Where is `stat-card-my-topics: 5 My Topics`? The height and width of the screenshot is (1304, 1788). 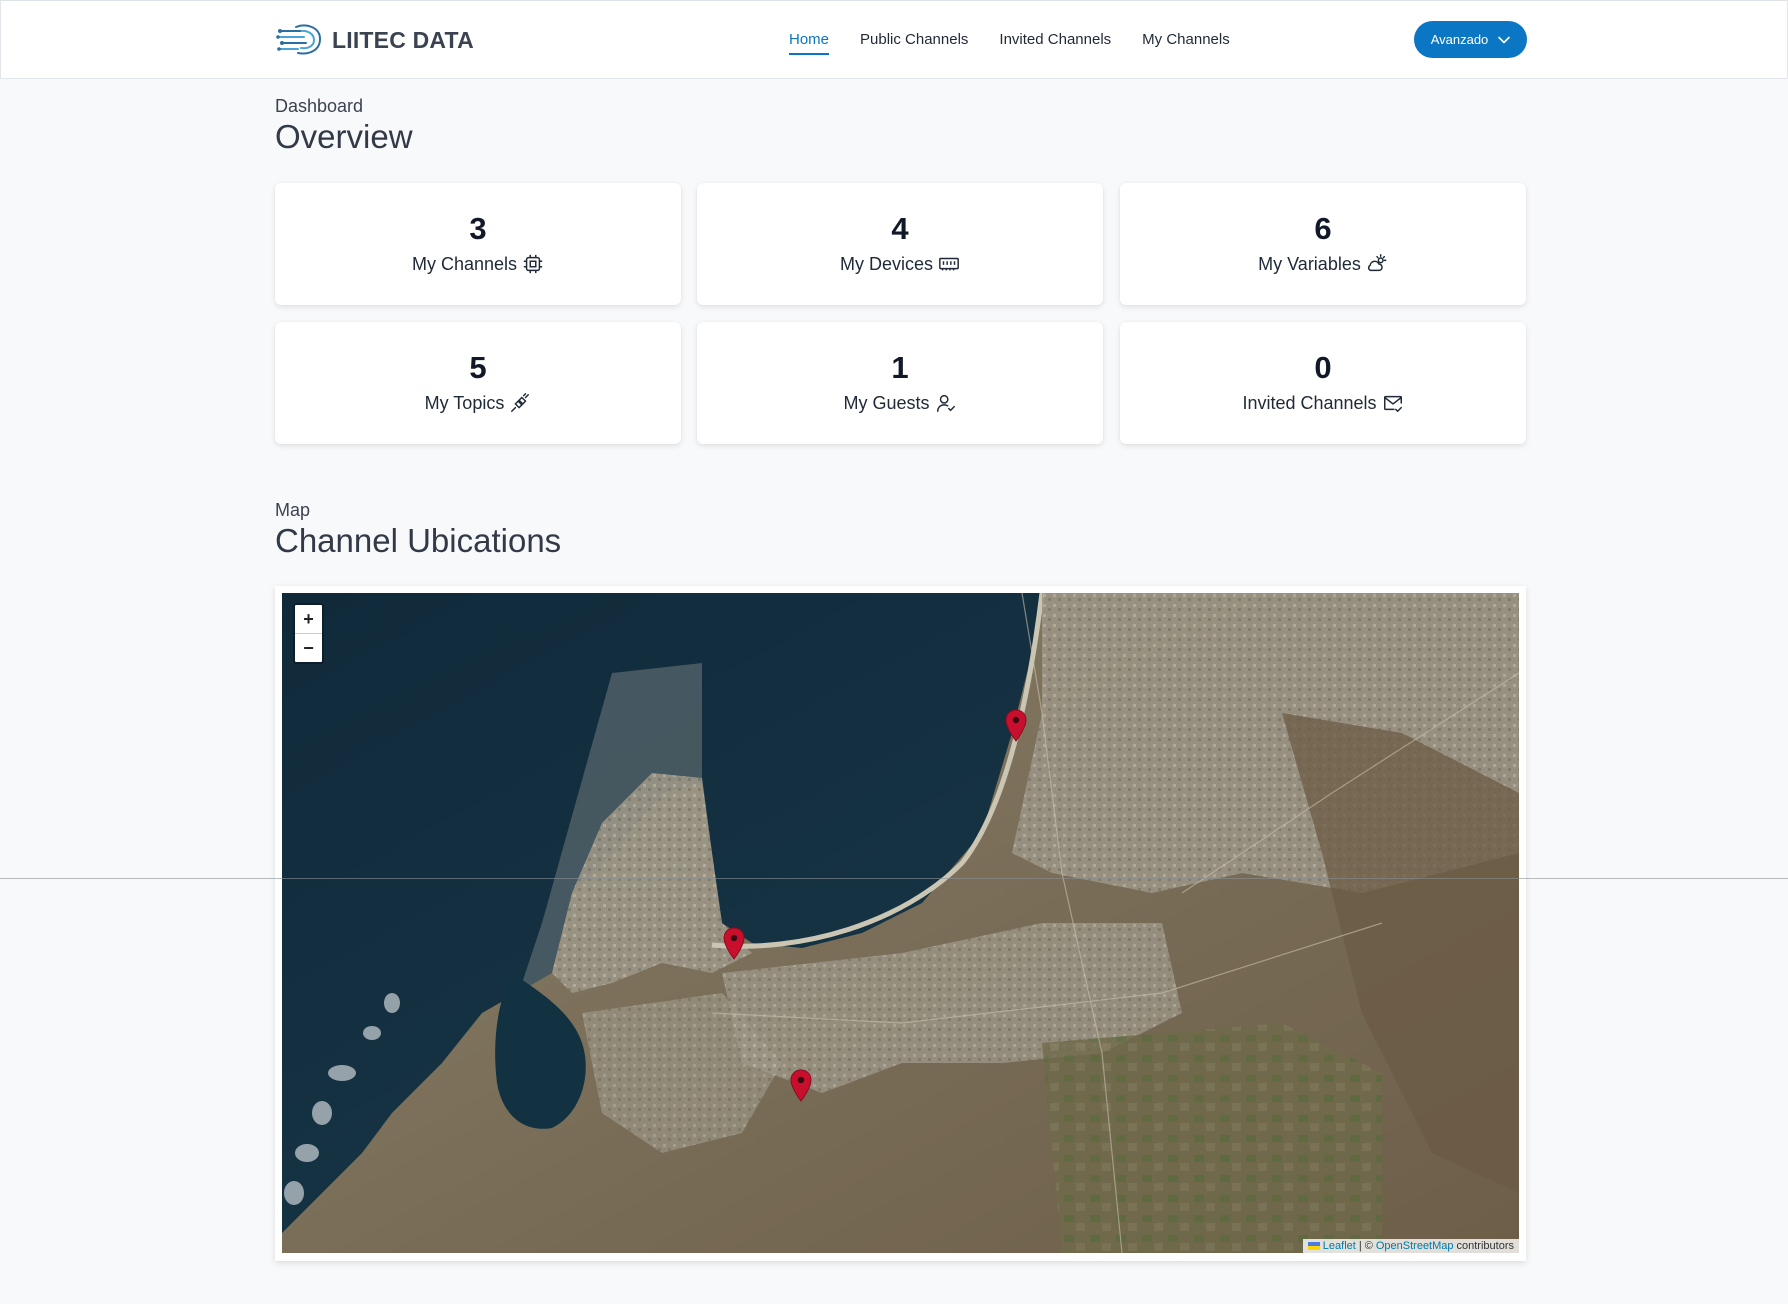 stat-card-my-topics: 5 My Topics is located at coordinates (478, 383).